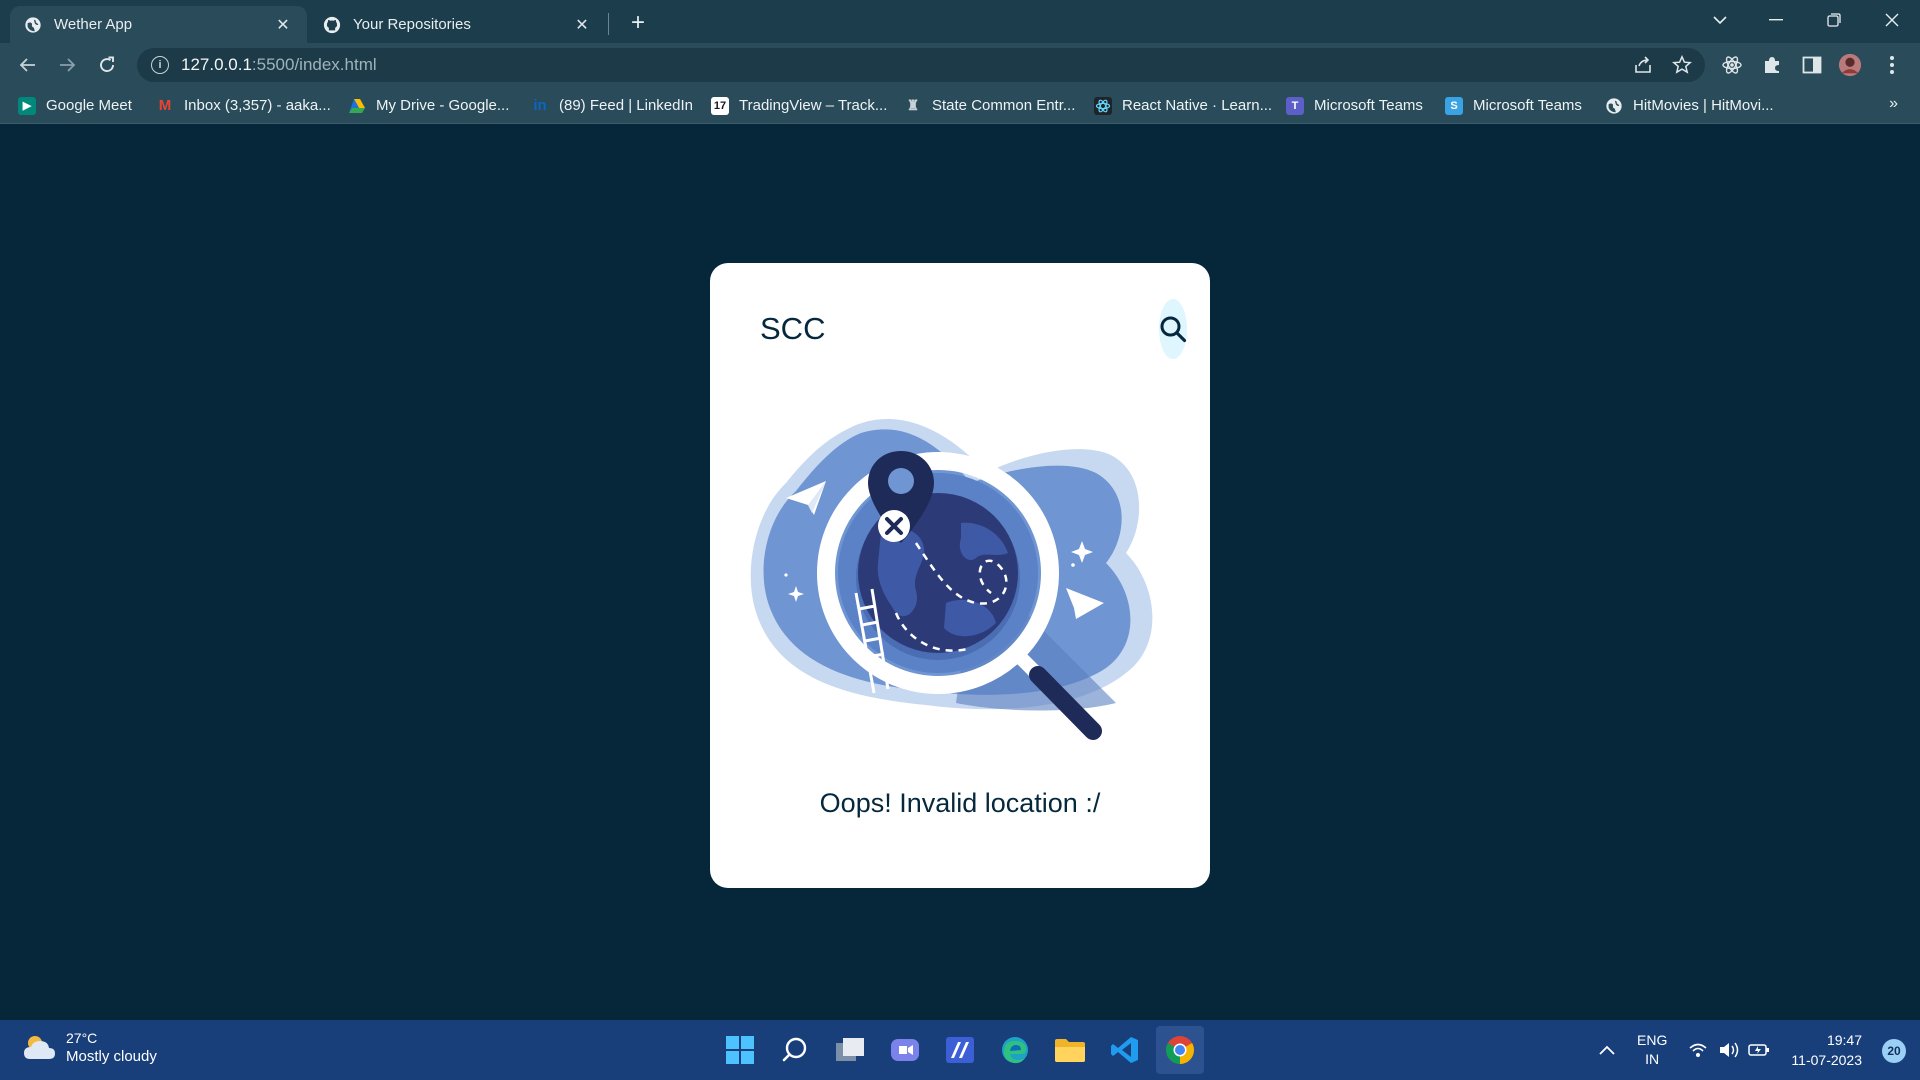  I want to click on clock-time: 19:47, so click(1844, 1040).